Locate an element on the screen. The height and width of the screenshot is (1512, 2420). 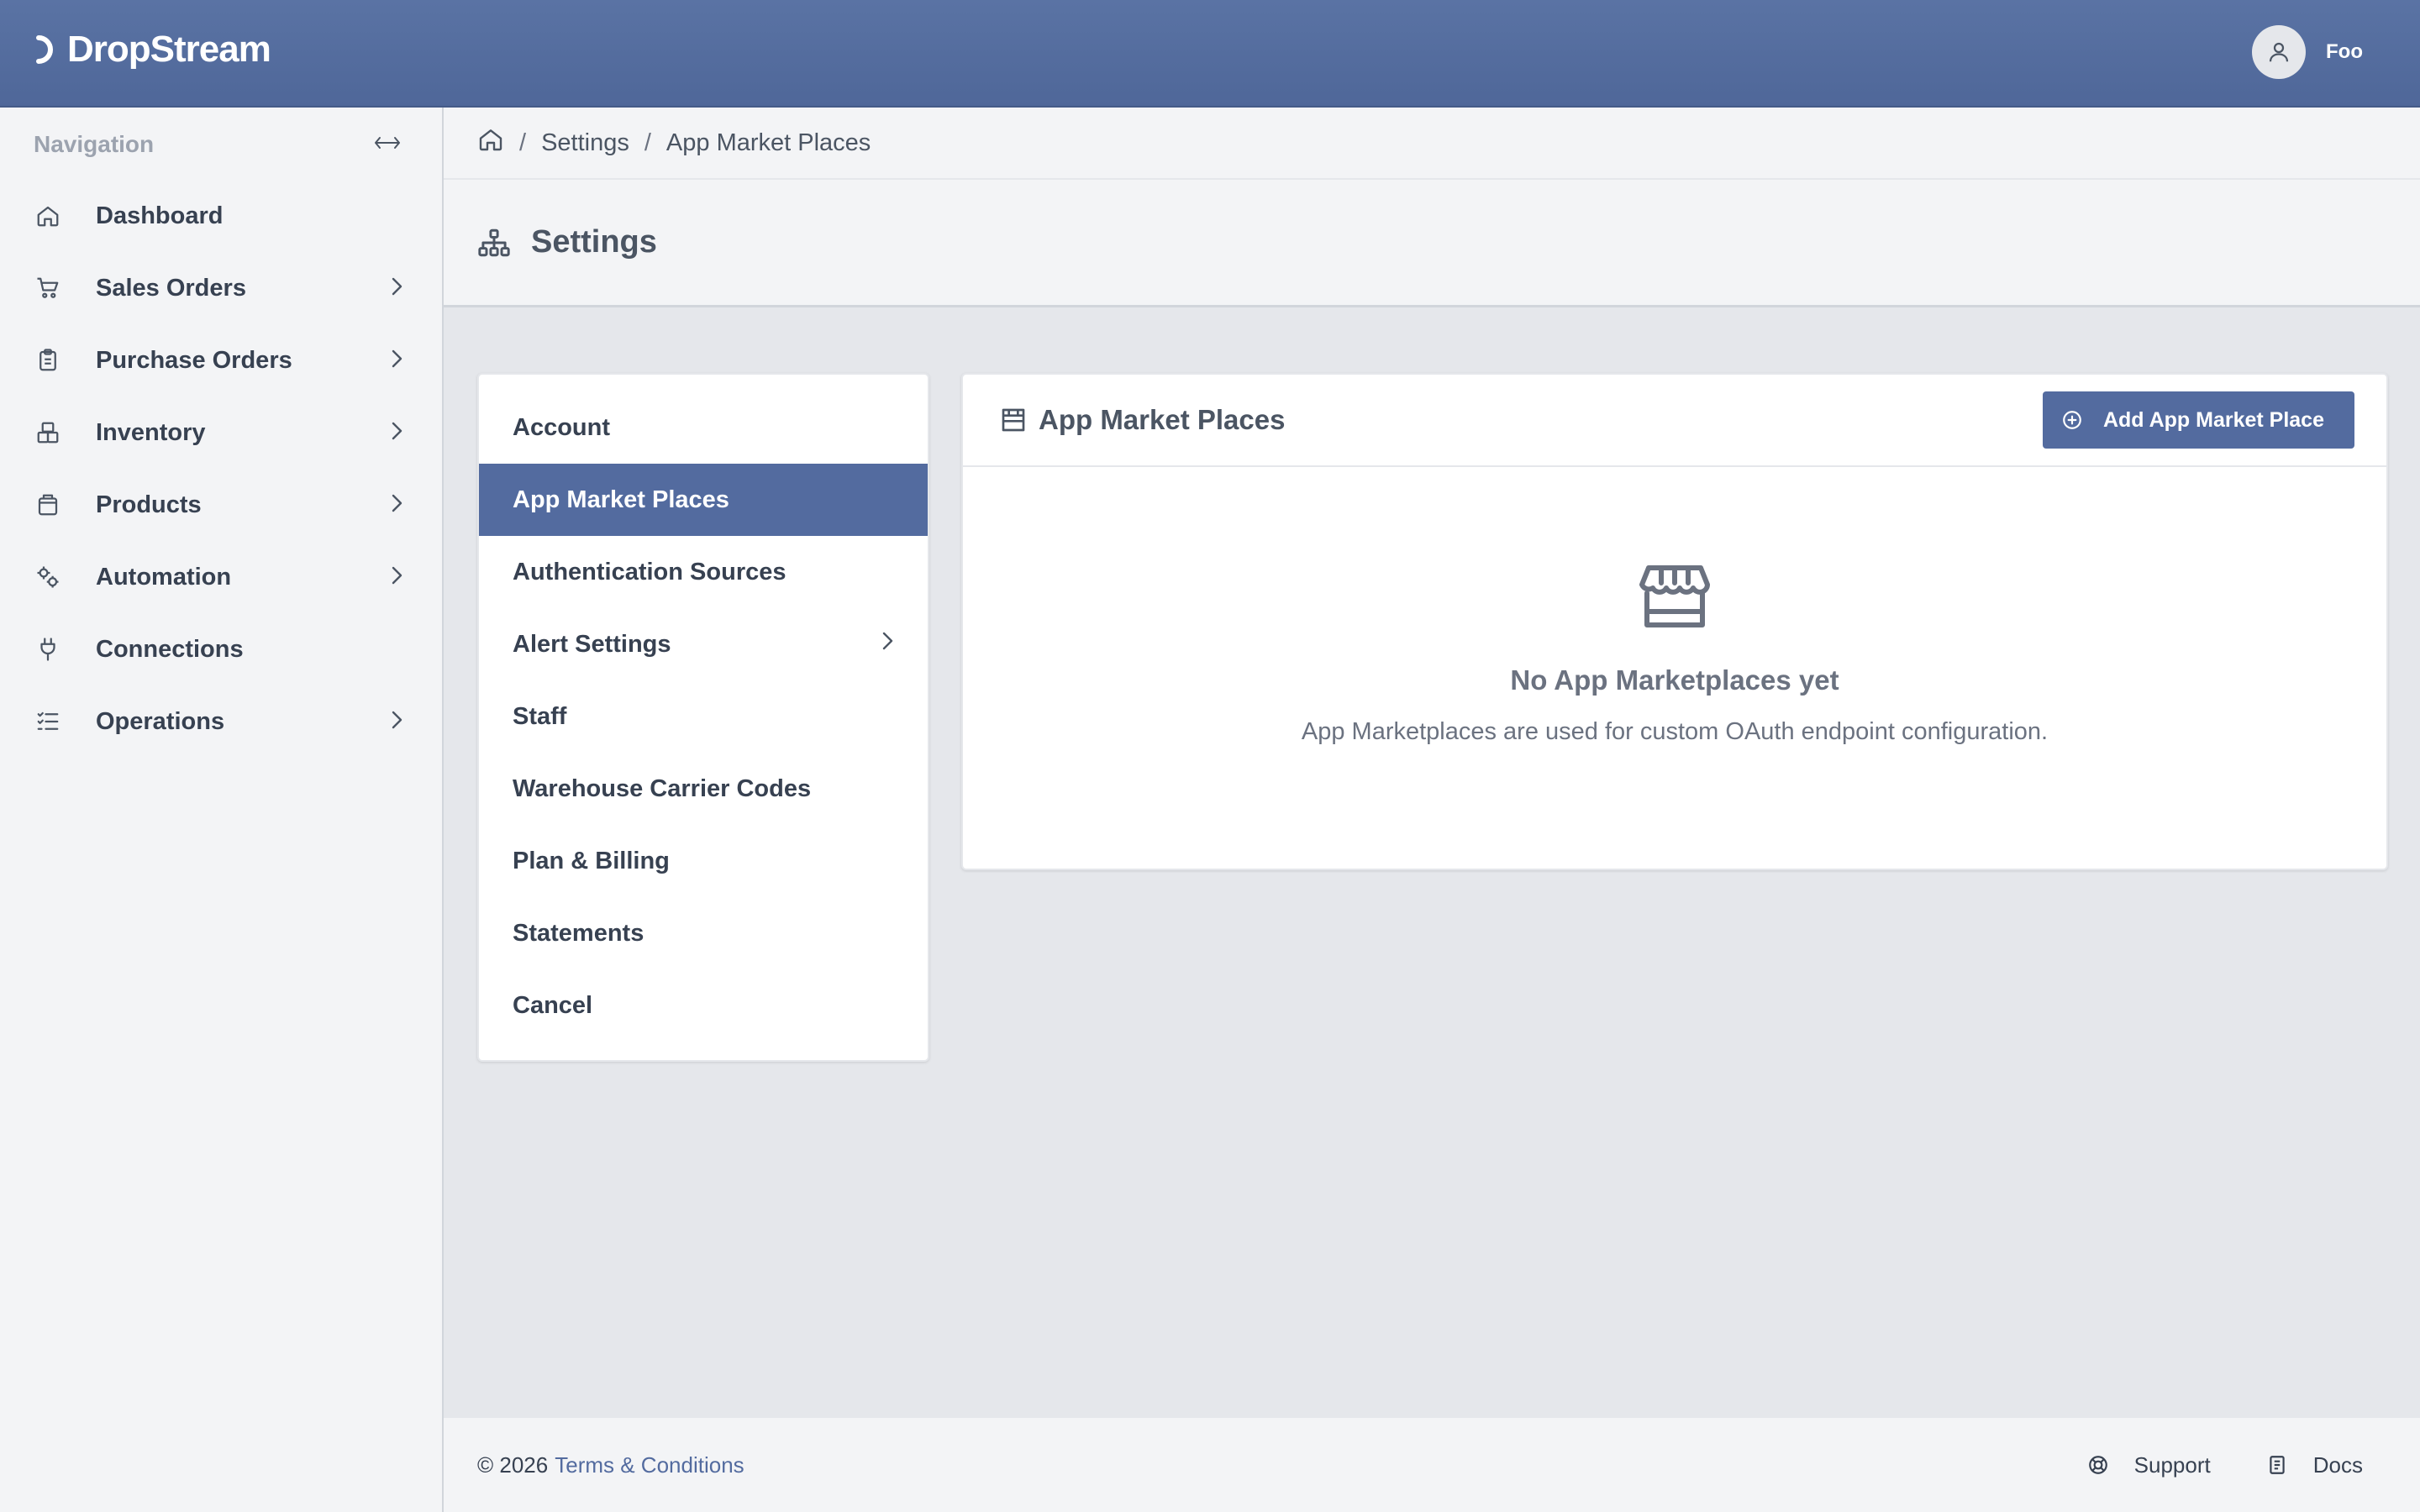
nav-header: Navigation is located at coordinates (218, 144).